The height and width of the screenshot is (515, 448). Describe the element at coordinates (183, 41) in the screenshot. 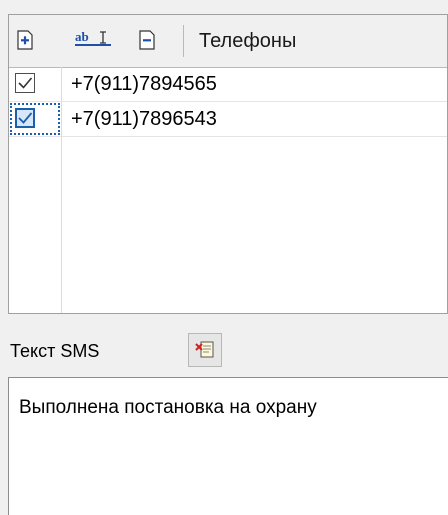

I see `toolbar-separator` at that location.